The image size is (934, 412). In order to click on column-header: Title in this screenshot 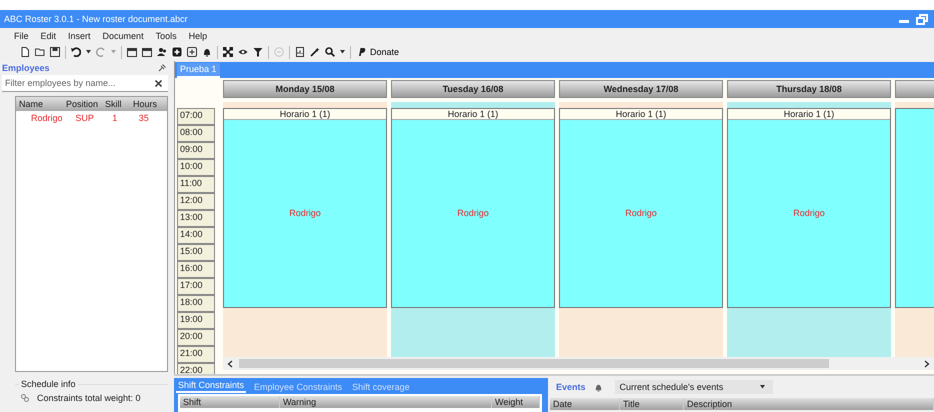, I will do `click(652, 404)`.